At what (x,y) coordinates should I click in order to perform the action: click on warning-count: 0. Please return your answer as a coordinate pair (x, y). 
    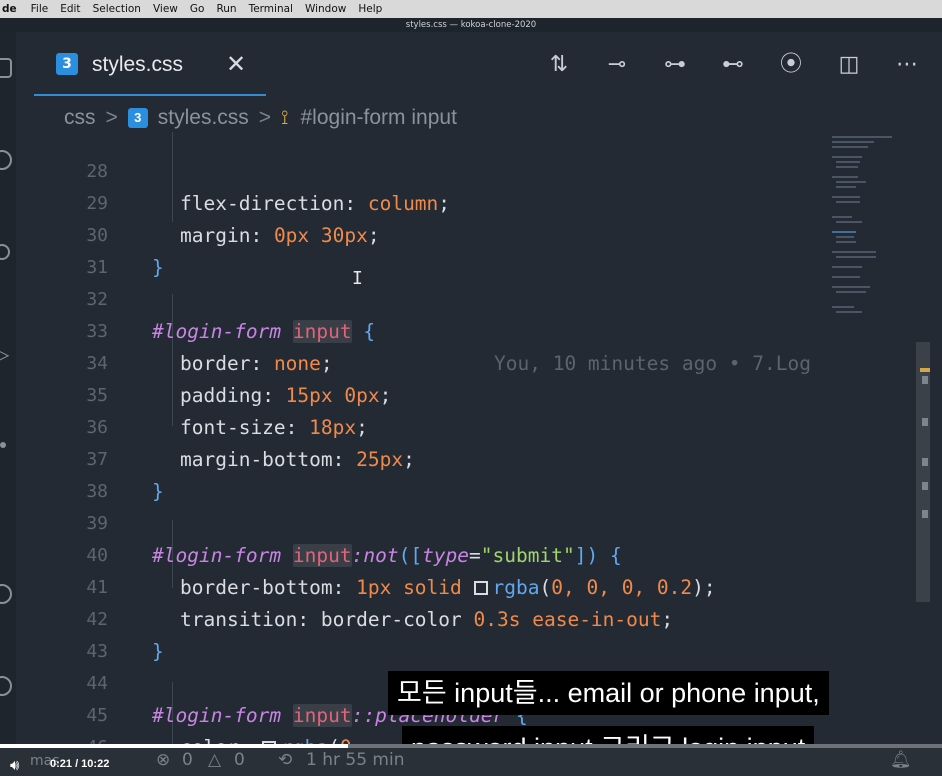
    Looking at the image, I should click on (239, 760).